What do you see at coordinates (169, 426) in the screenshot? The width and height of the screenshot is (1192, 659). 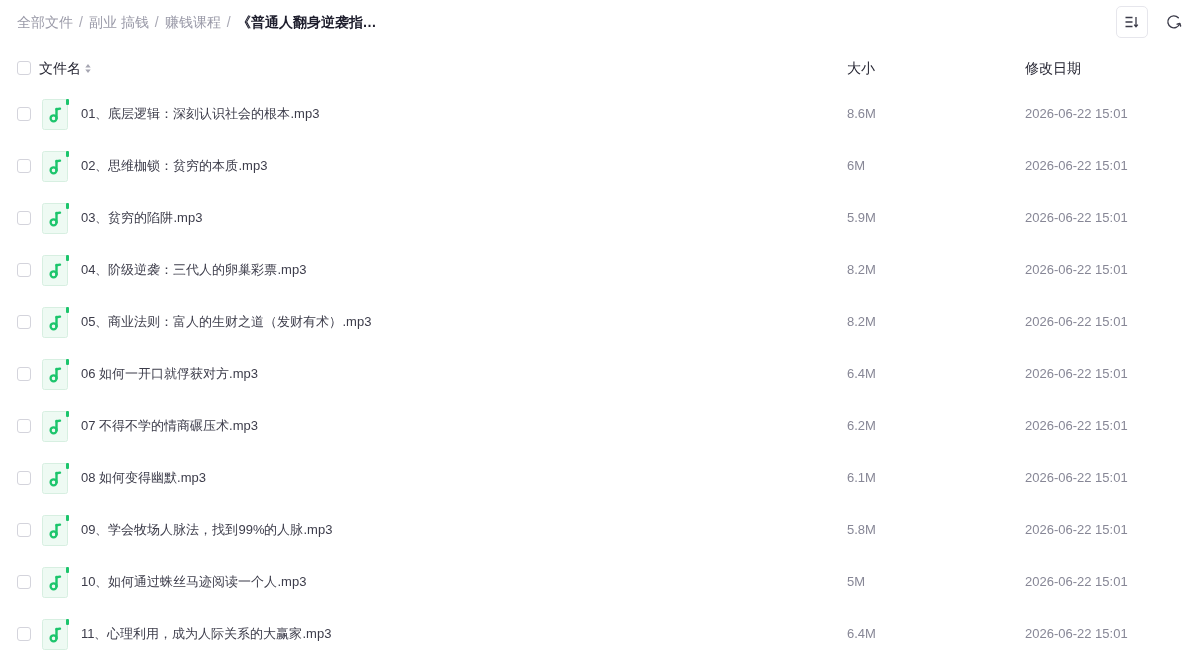 I see `file-name: 07 不得不学的情商碾压术.mp3` at bounding box center [169, 426].